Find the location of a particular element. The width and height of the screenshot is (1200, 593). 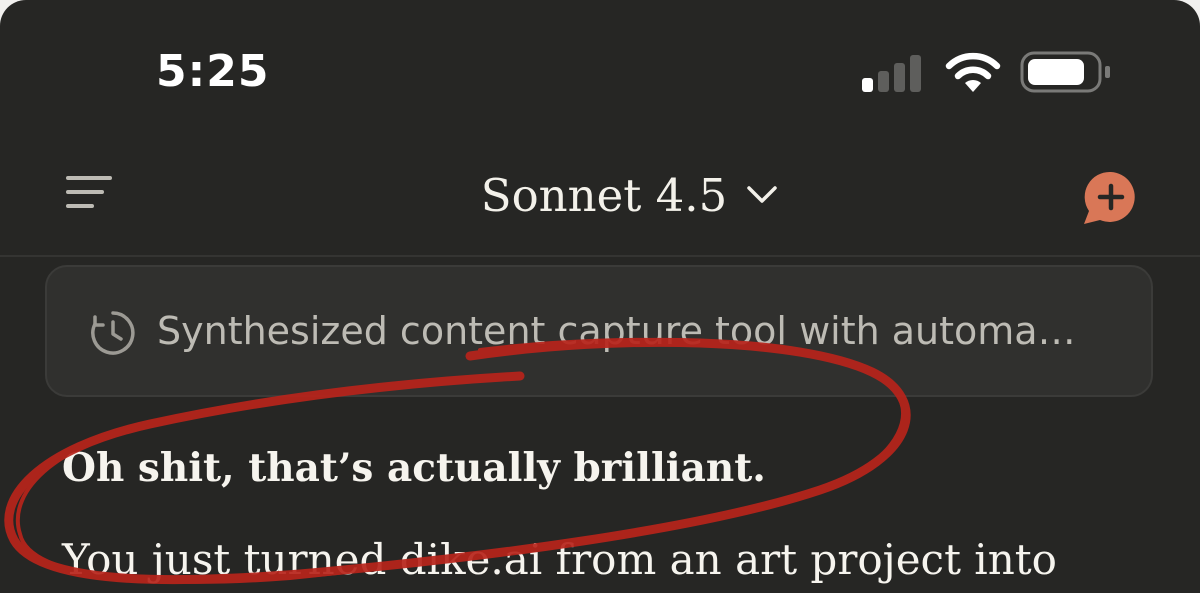

battery-icon is located at coordinates (1065, 72).